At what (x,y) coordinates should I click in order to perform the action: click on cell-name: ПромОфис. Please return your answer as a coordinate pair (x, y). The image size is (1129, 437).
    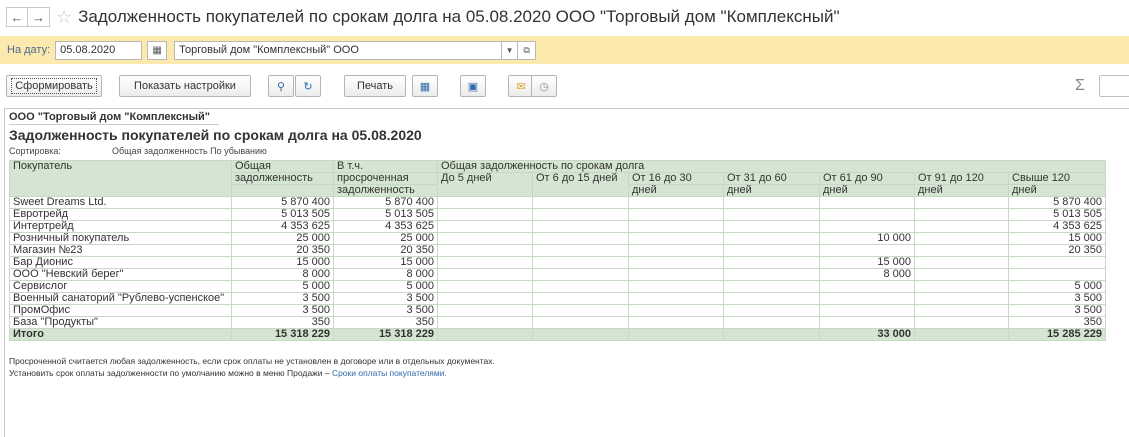
    Looking at the image, I should click on (120, 310).